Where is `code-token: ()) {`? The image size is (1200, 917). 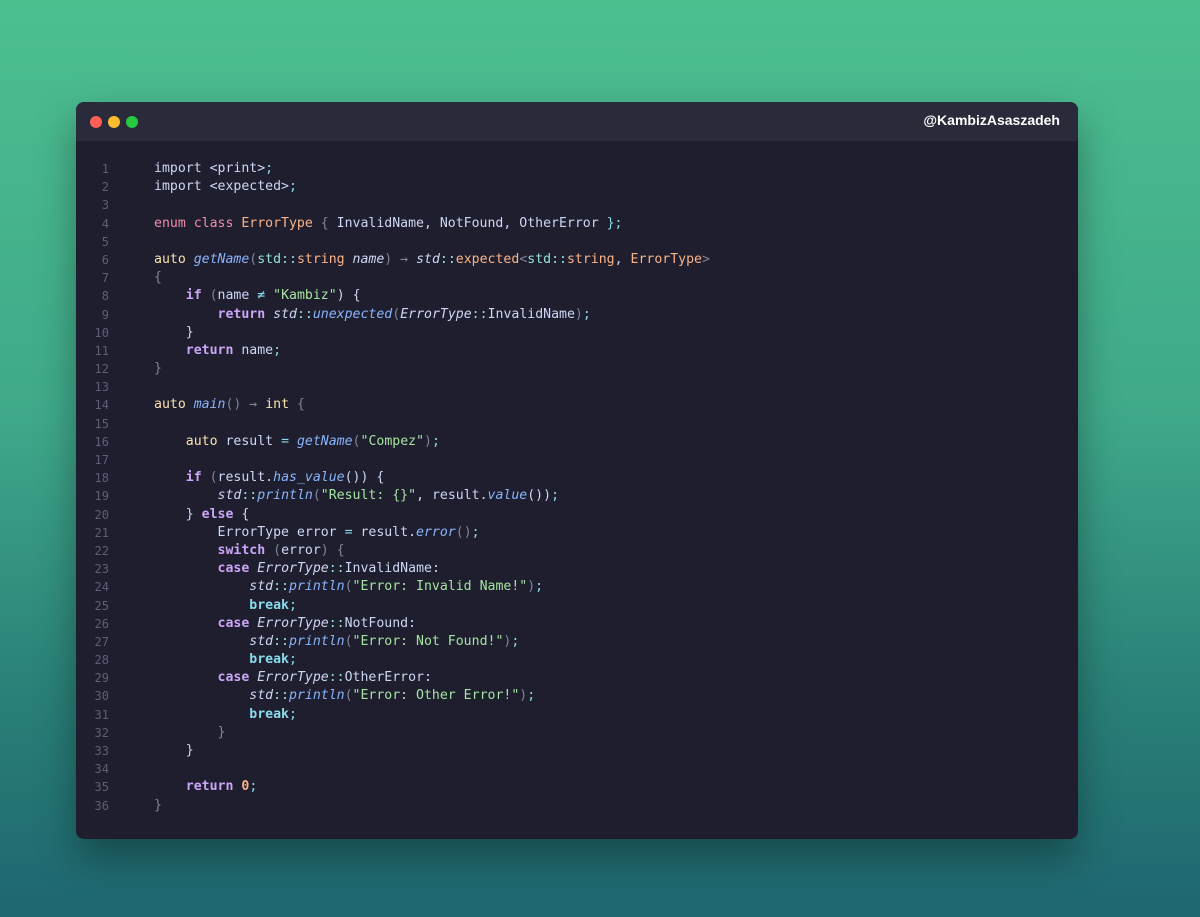
code-token: ()) { is located at coordinates (364, 478).